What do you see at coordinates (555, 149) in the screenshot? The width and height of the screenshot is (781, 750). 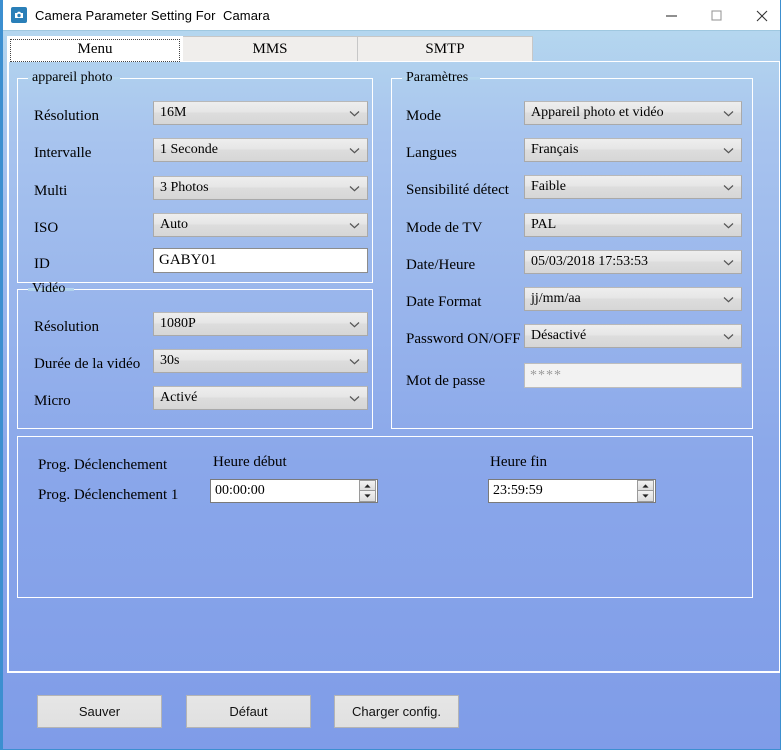 I see `combo-param-language-value: Français` at bounding box center [555, 149].